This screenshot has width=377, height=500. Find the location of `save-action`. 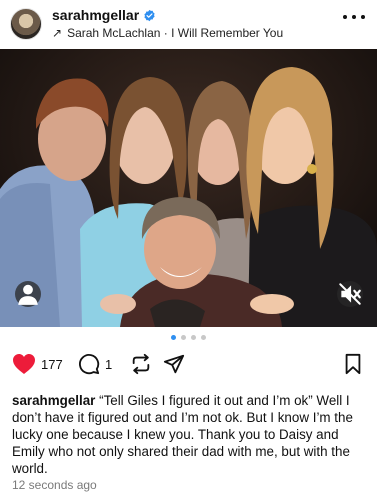

save-action is located at coordinates (353, 364).